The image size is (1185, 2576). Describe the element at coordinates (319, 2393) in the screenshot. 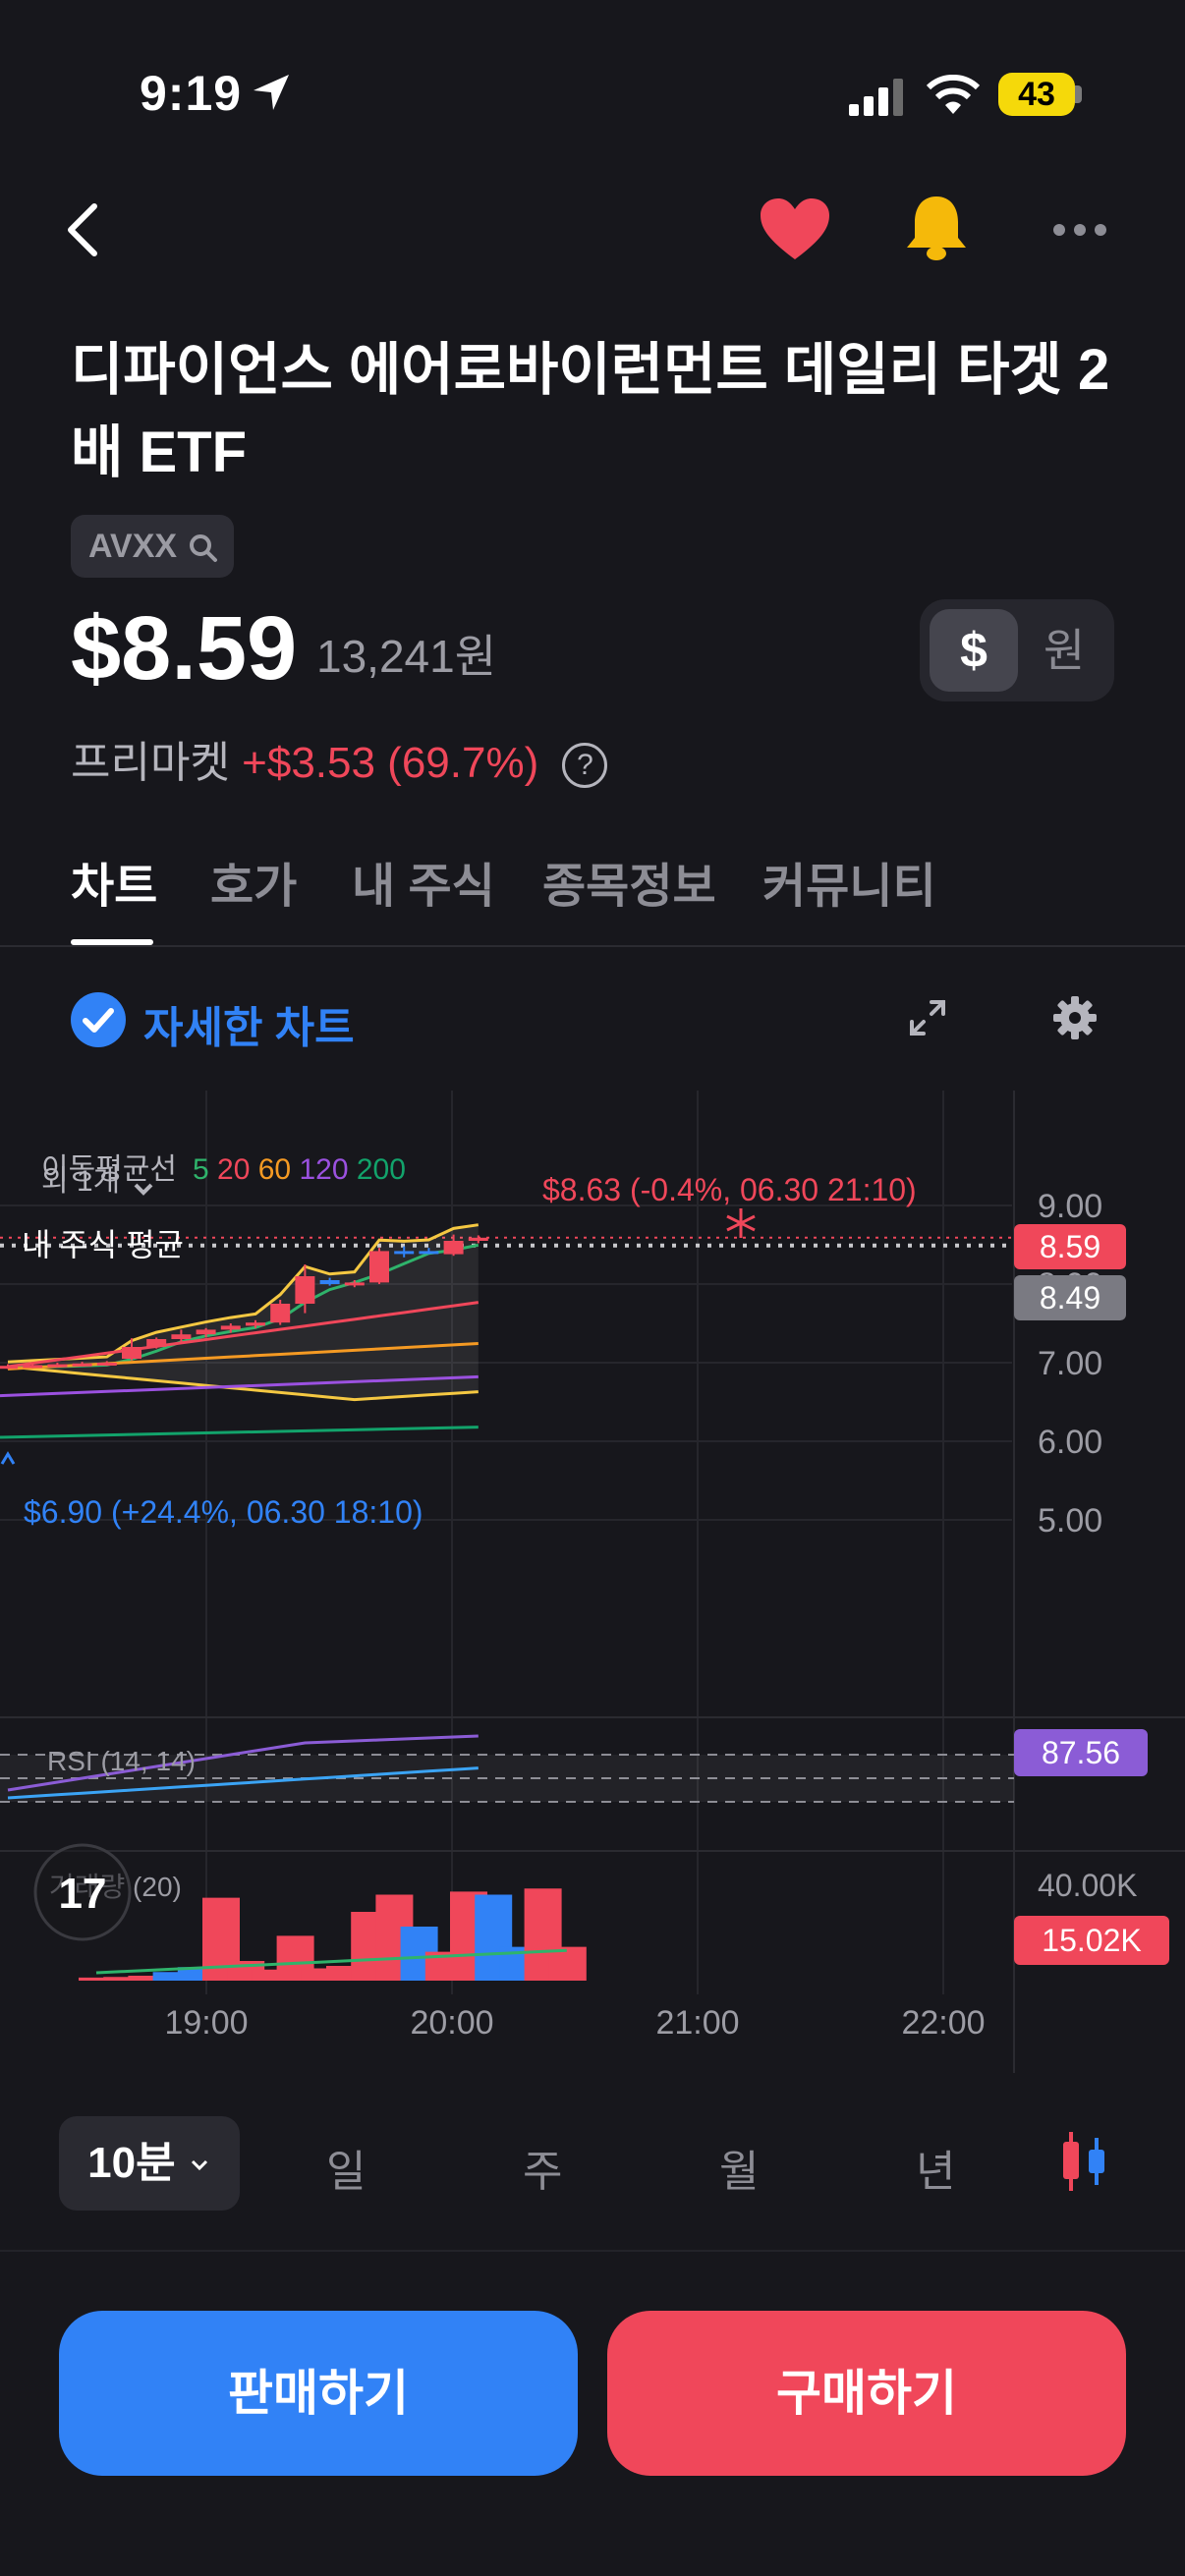

I see `sell-button: 판매하기` at that location.